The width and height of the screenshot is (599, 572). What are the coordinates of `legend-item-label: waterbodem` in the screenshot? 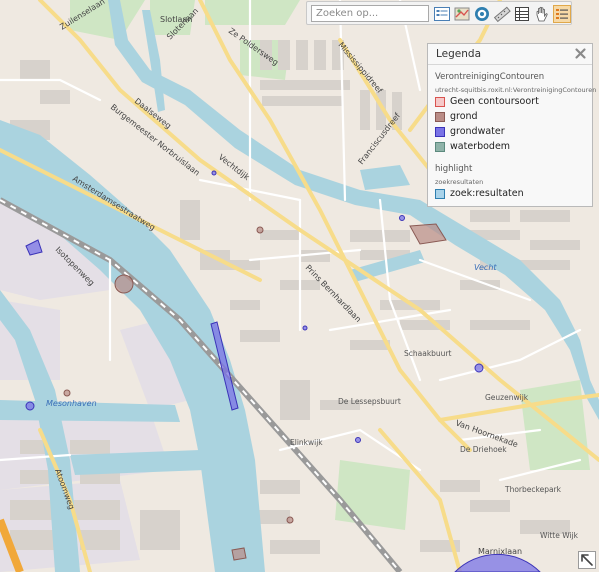 It's located at (480, 146).